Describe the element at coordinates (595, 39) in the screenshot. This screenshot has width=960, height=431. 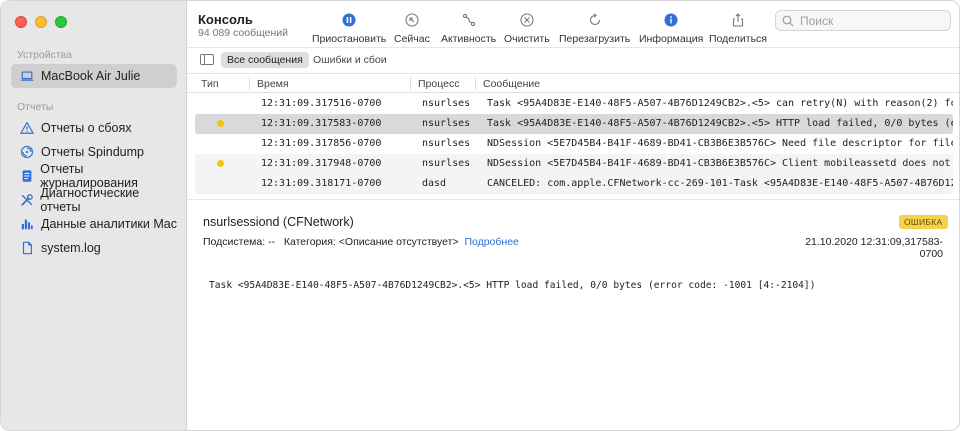
I see `reload-label: Перезагрузить` at that location.